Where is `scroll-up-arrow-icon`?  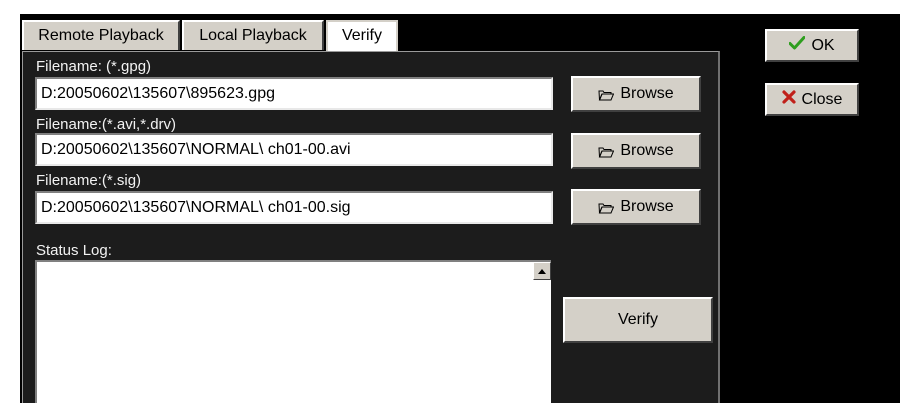
scroll-up-arrow-icon is located at coordinates (542, 271).